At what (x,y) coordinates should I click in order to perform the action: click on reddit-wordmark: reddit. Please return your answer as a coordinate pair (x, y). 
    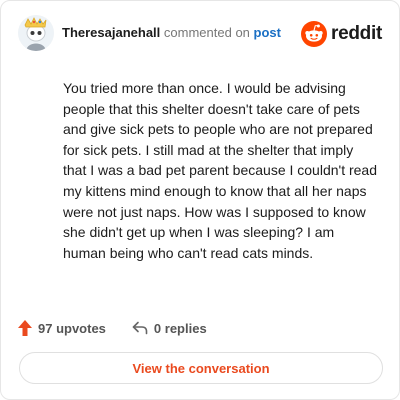
    Looking at the image, I should click on (356, 33).